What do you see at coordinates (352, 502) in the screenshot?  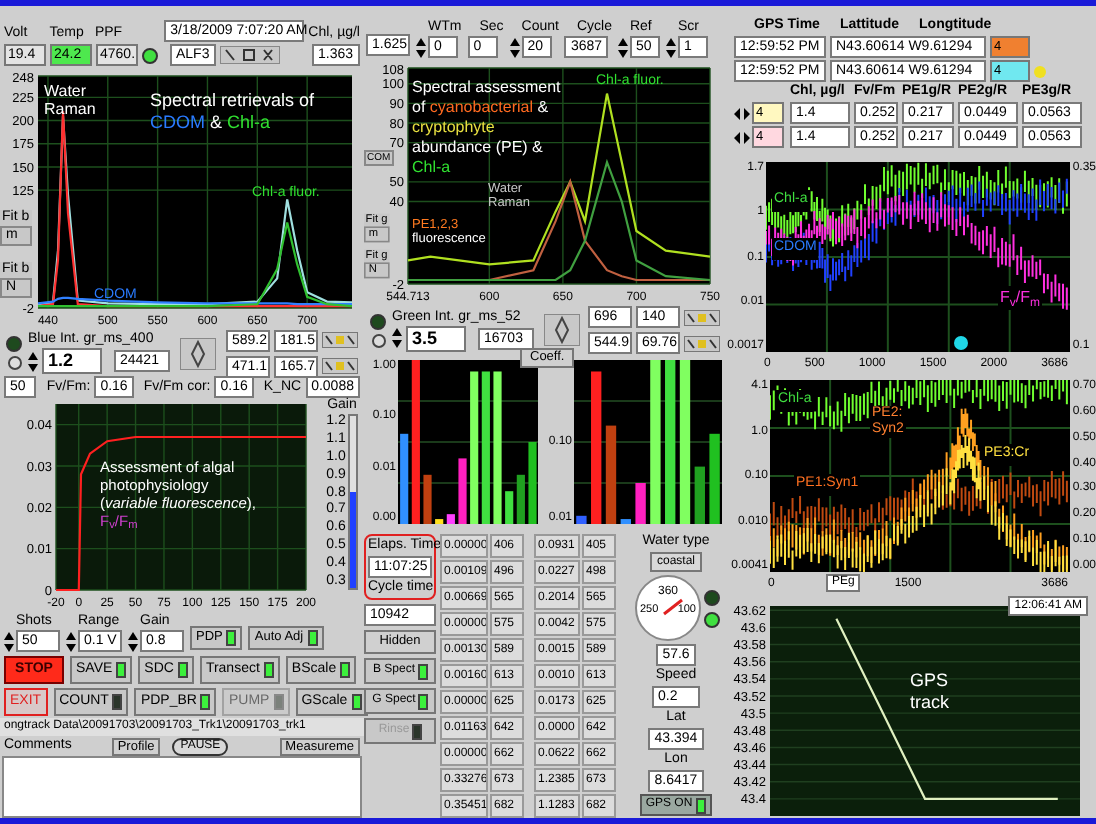 I see `gain-slider` at bounding box center [352, 502].